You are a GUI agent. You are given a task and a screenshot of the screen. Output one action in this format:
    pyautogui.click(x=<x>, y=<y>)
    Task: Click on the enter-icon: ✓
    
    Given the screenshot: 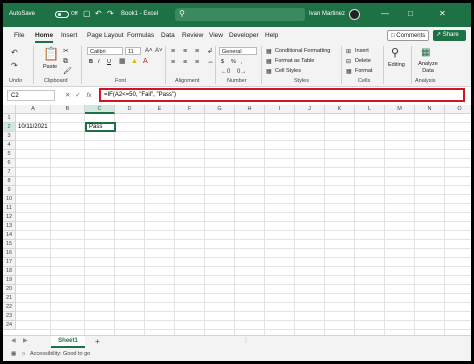 What is the action you would take?
    pyautogui.click(x=77, y=95)
    